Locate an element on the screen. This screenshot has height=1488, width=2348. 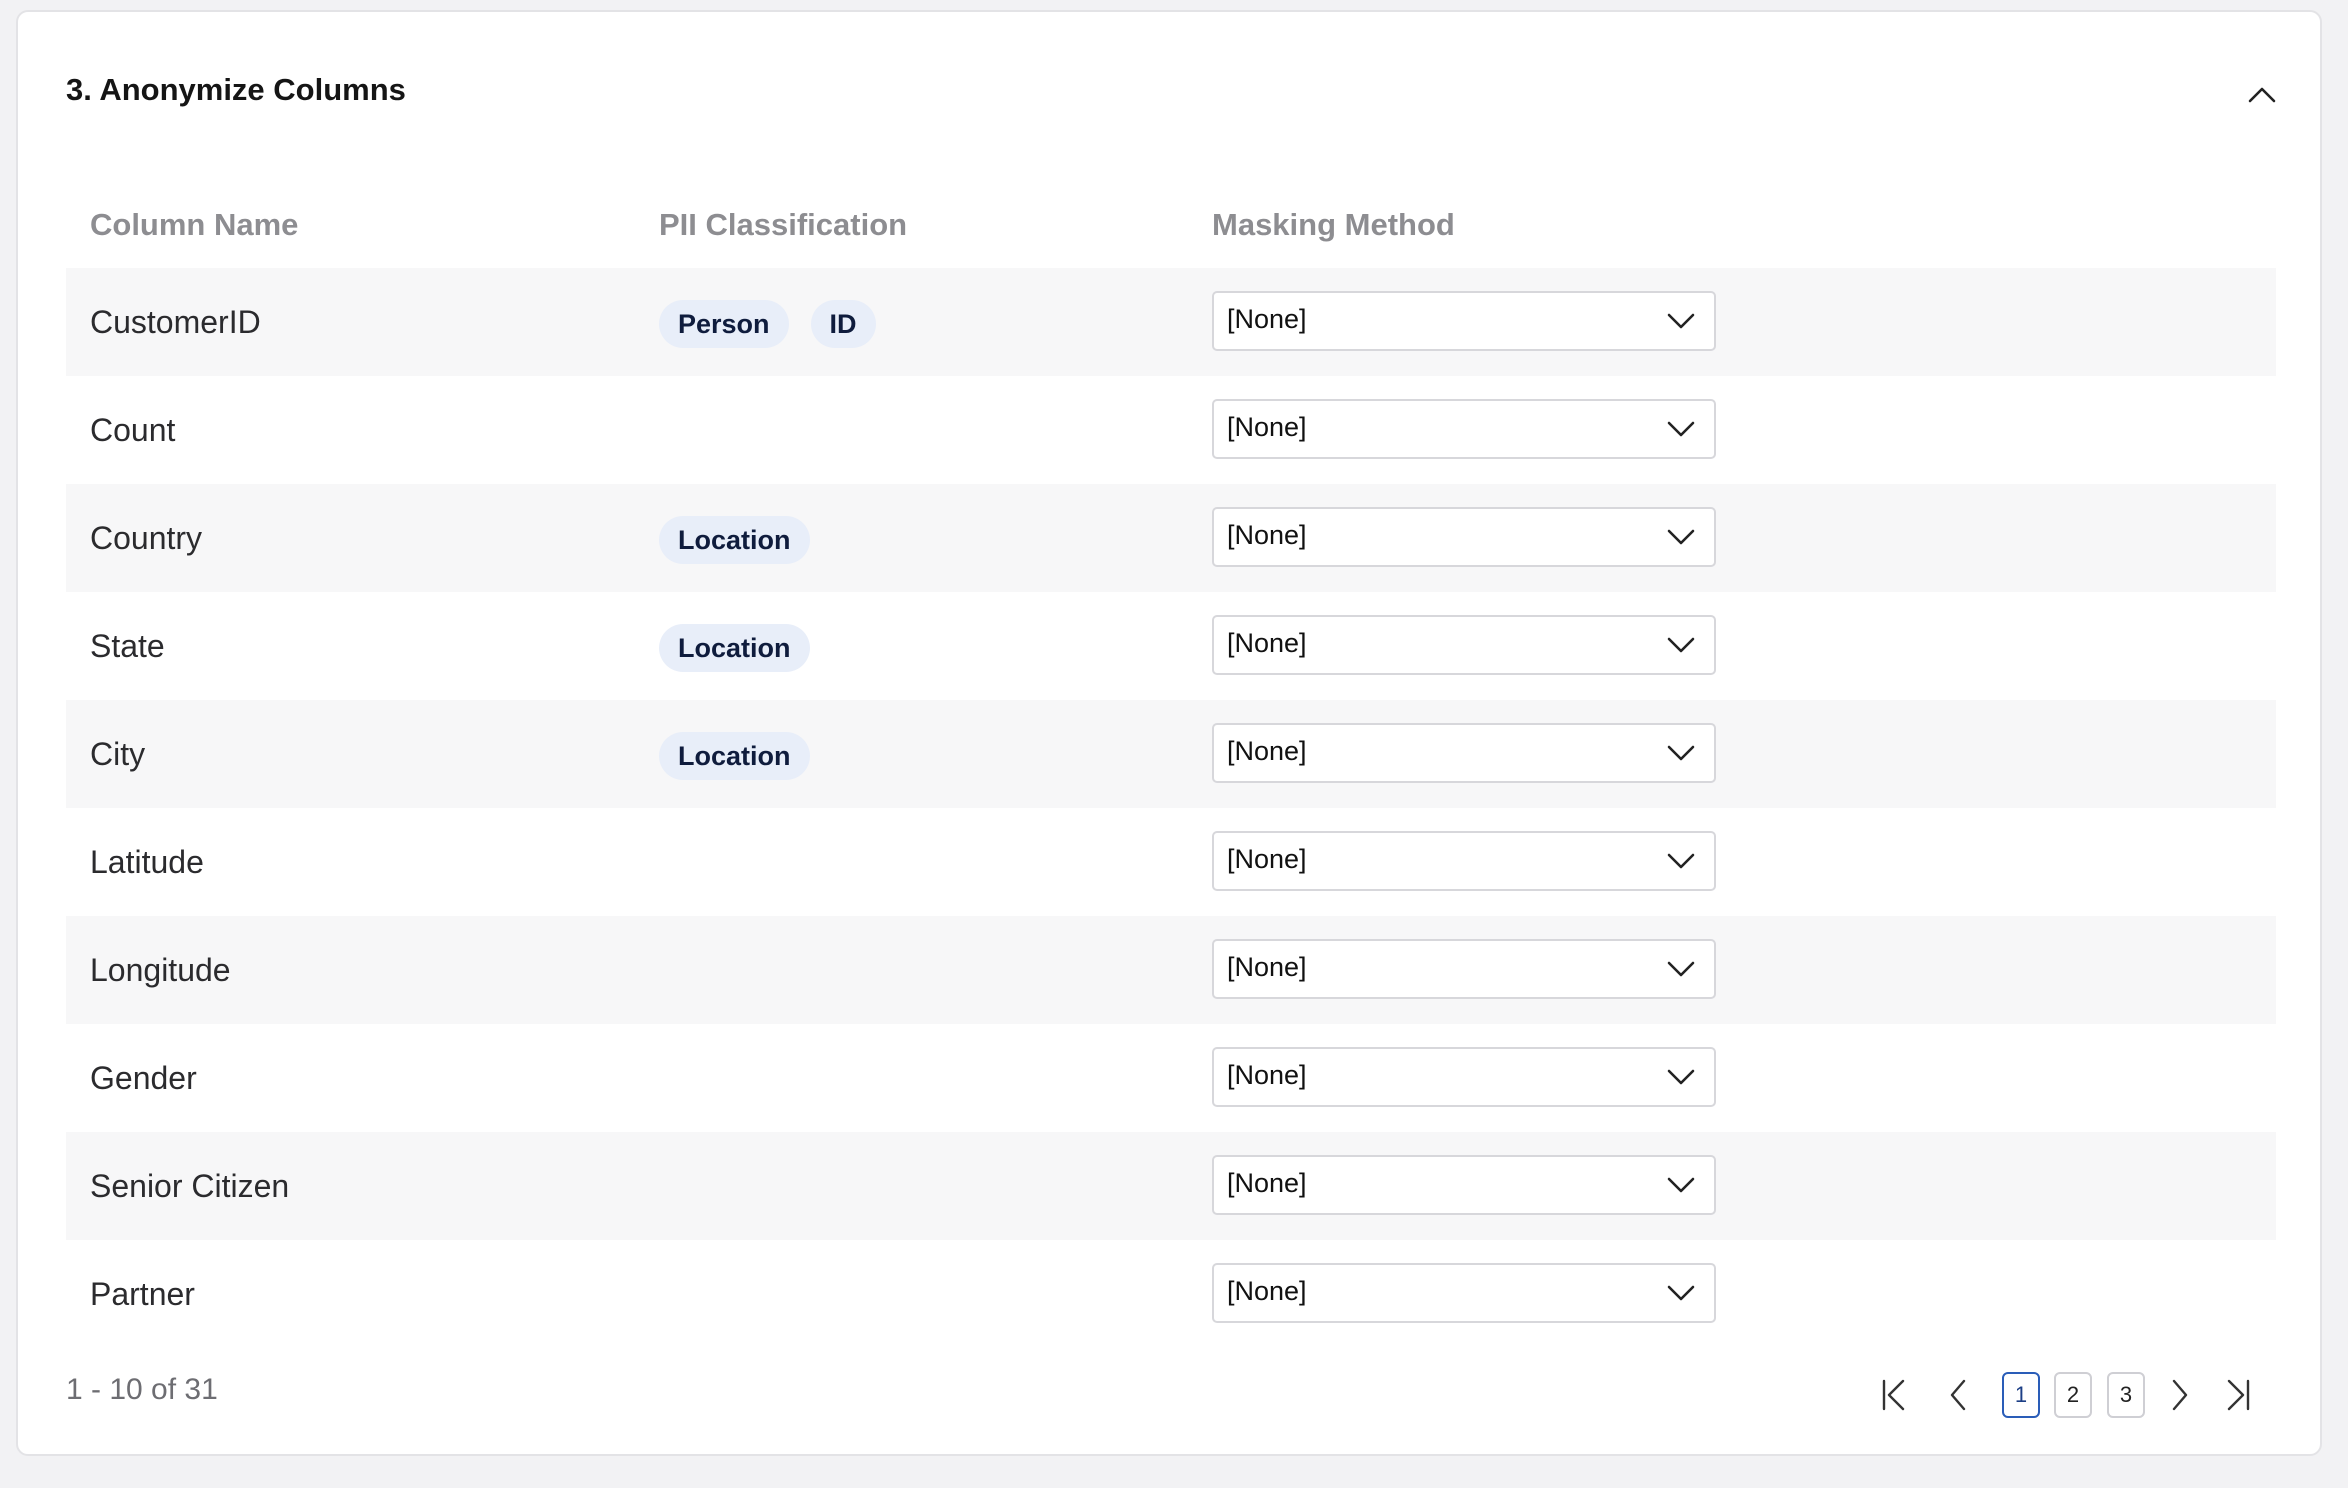
table-row: Latitude [None] is located at coordinates (1171, 862).